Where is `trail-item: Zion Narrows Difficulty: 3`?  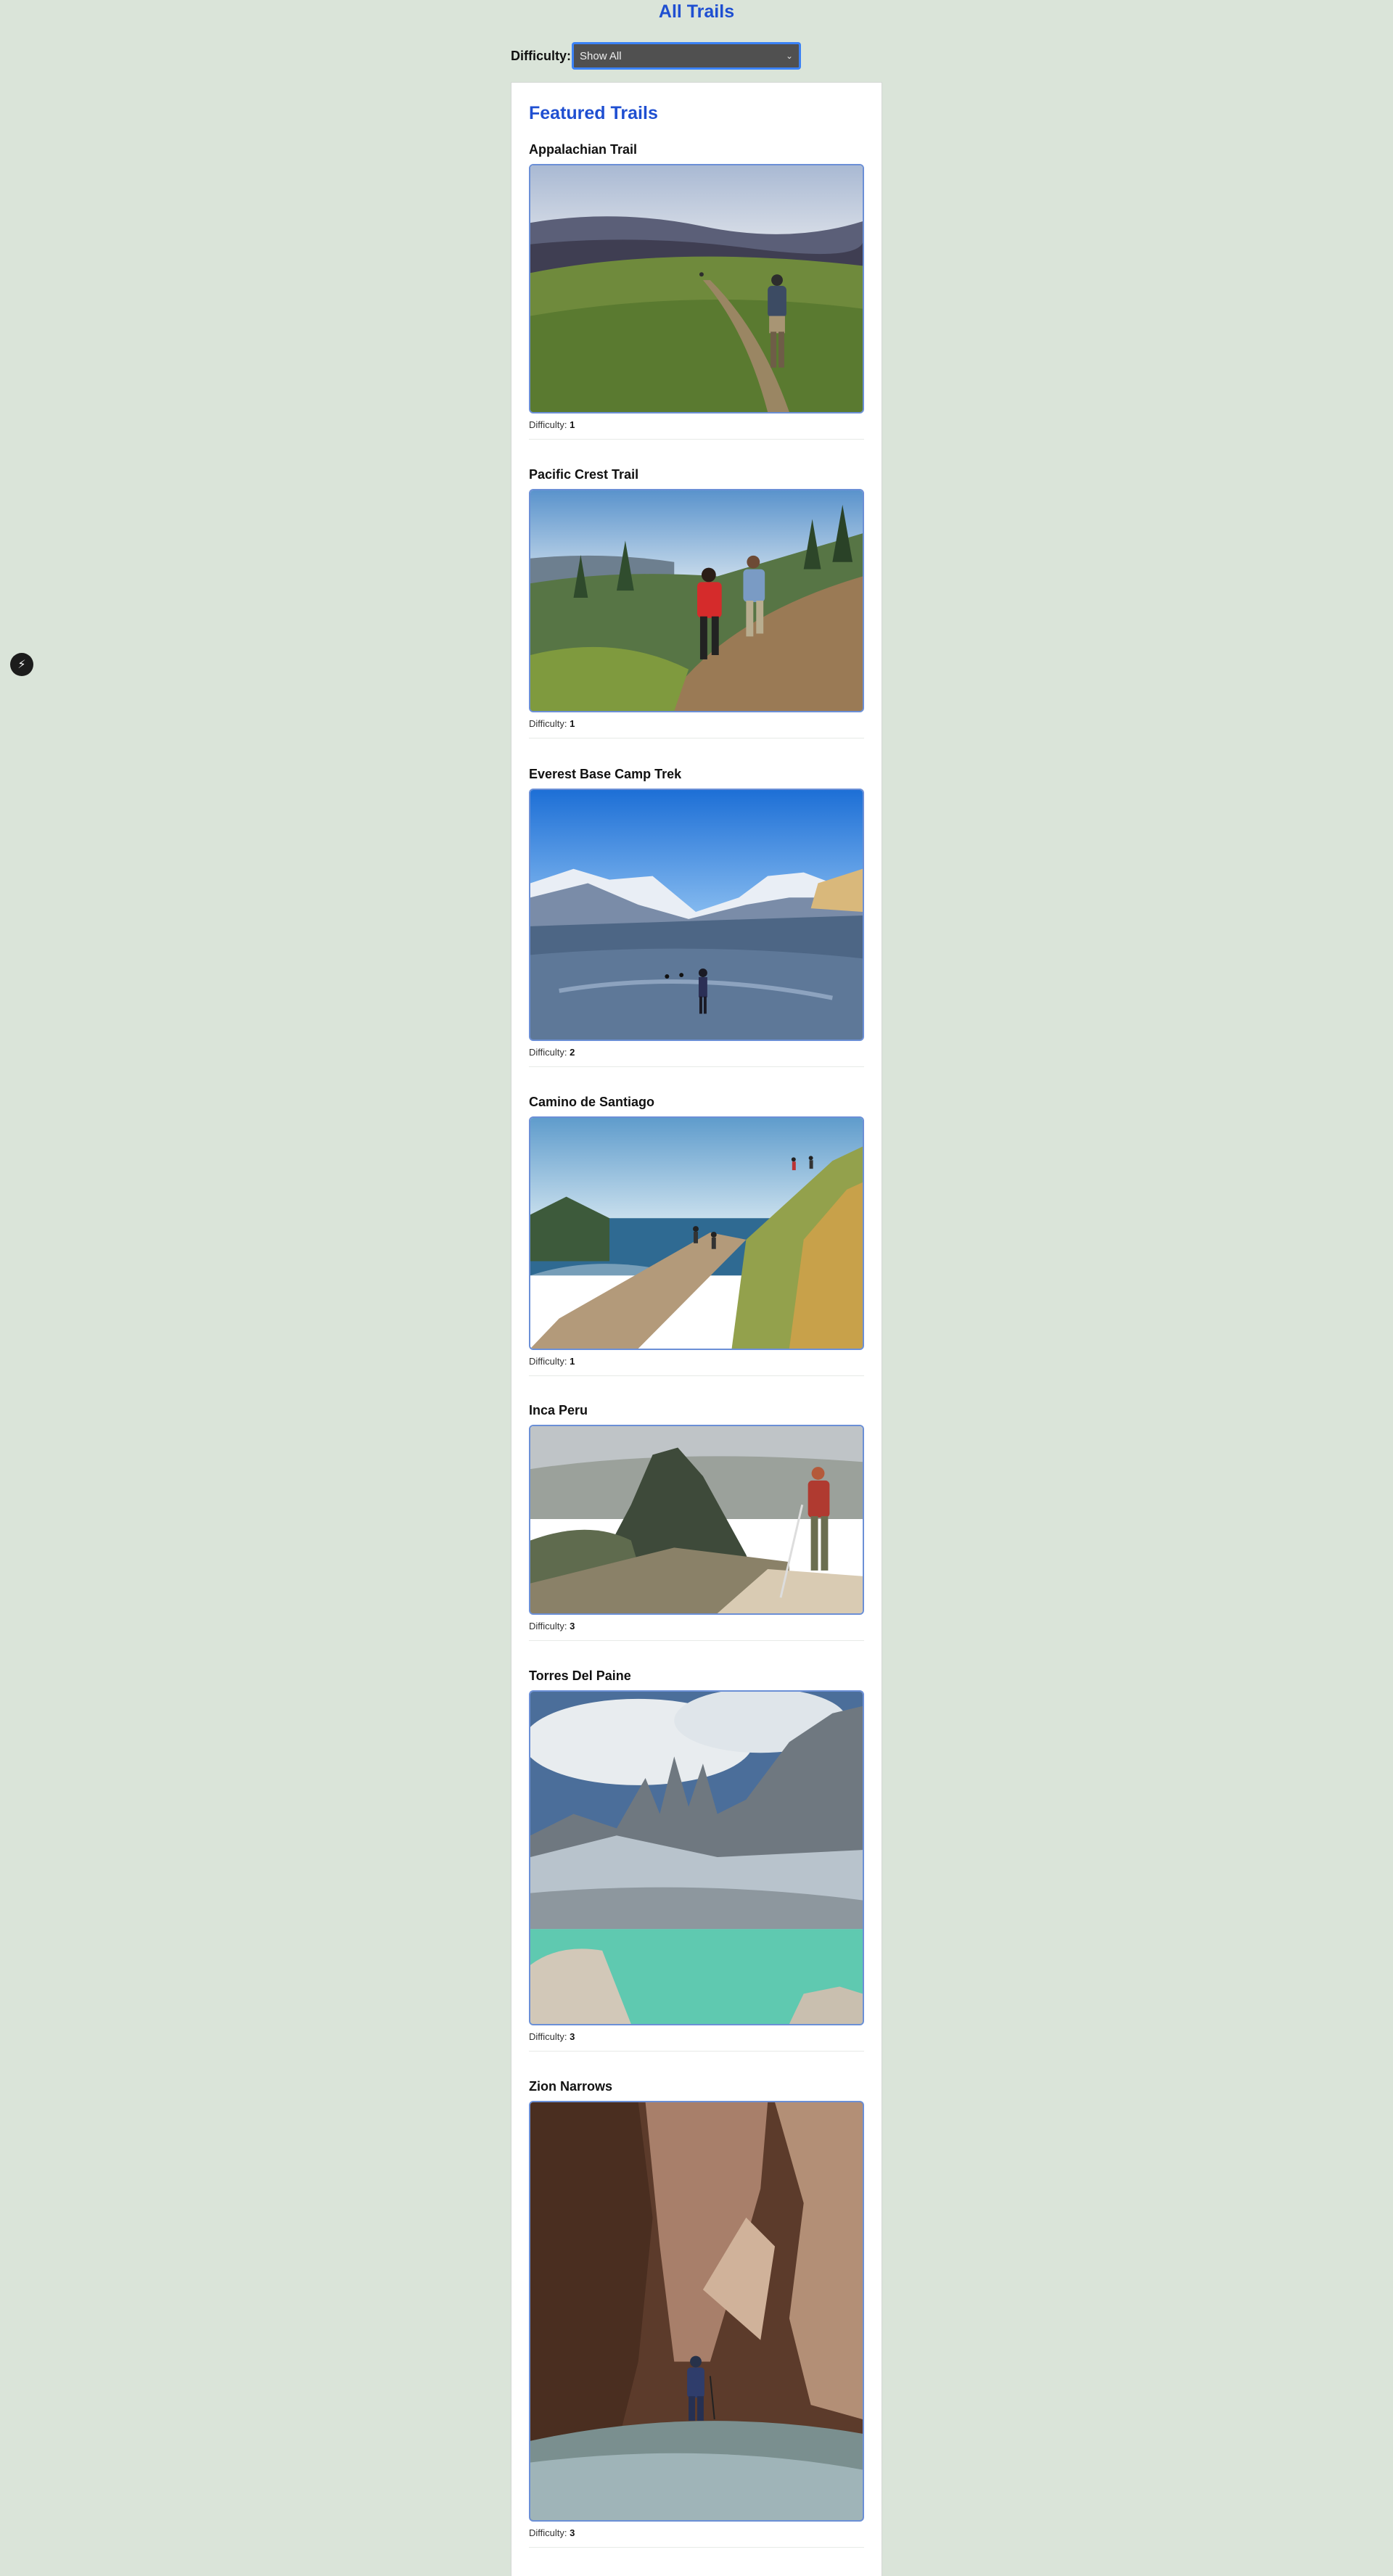
trail-item: Zion Narrows Difficulty: 3 is located at coordinates (696, 2313).